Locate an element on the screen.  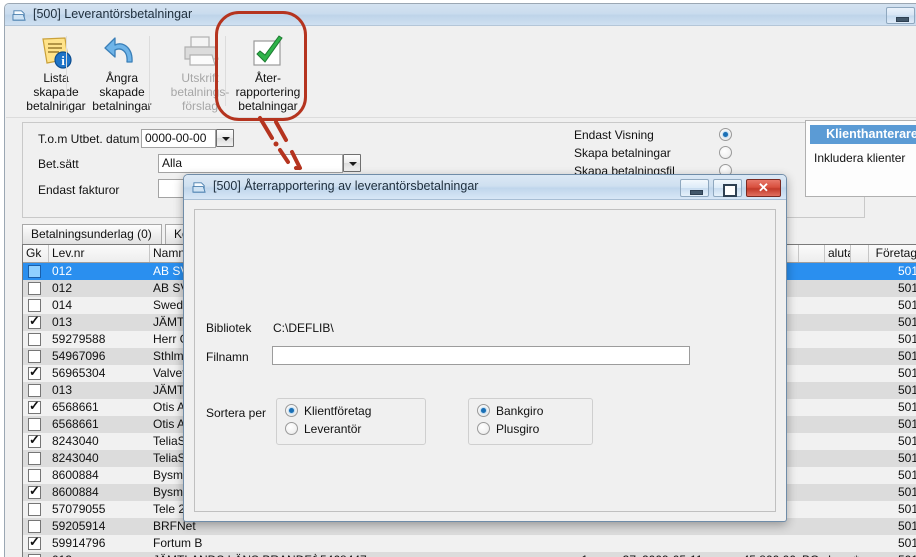
grid-header-typ is located at coordinates (812, 253).